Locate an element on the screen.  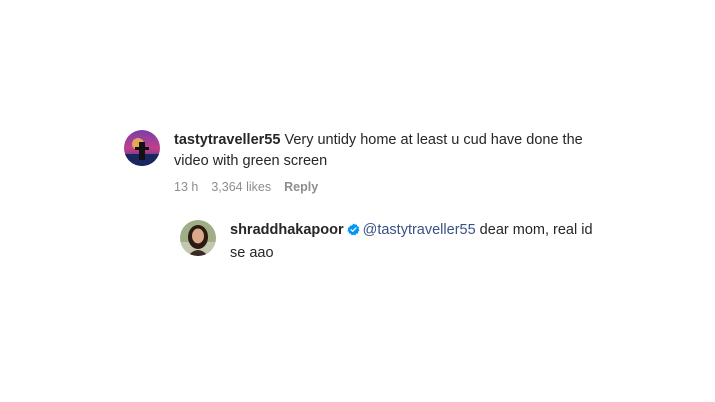
avatar is located at coordinates (142, 148).